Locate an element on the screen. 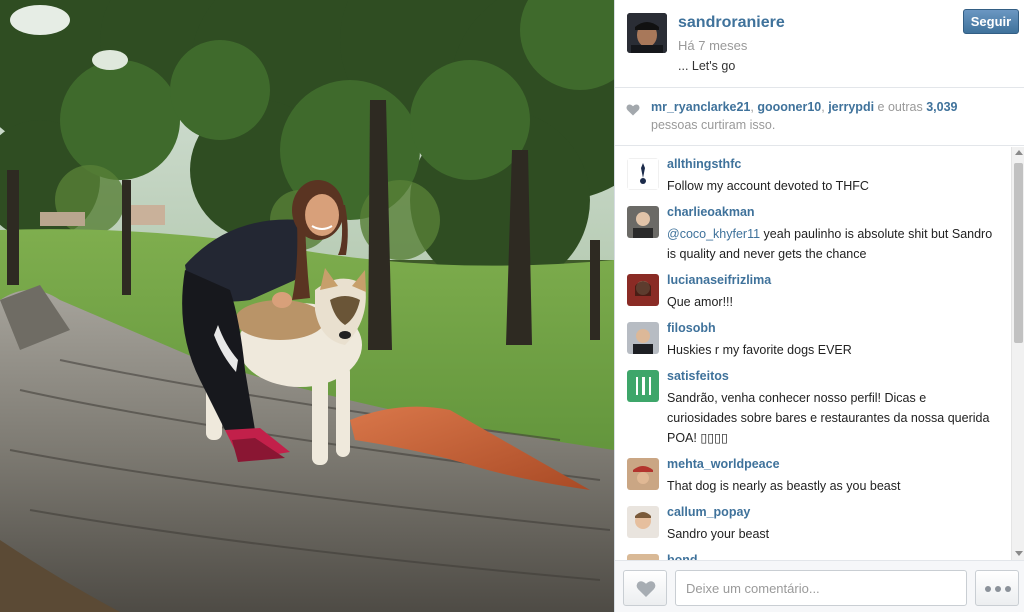  follow-button: Seguir is located at coordinates (991, 21).